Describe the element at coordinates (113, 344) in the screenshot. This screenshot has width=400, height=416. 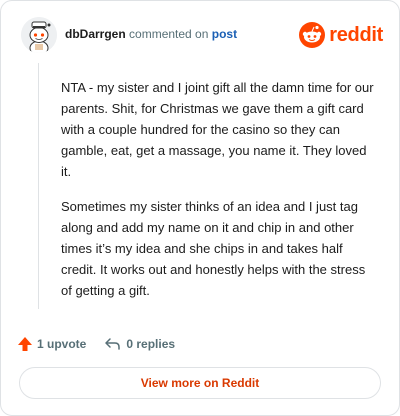
I see `reply-arrow-icon` at that location.